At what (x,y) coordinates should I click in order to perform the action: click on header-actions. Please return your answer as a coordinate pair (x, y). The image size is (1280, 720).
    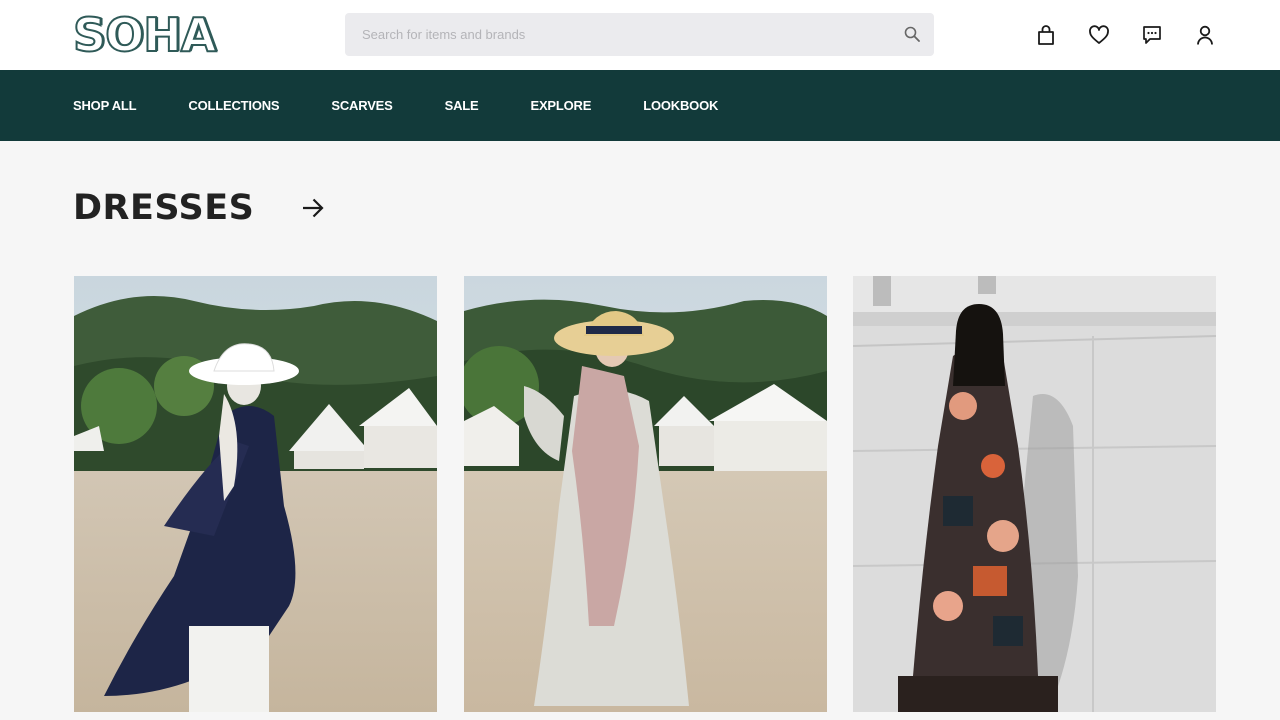
    Looking at the image, I should click on (1125, 35).